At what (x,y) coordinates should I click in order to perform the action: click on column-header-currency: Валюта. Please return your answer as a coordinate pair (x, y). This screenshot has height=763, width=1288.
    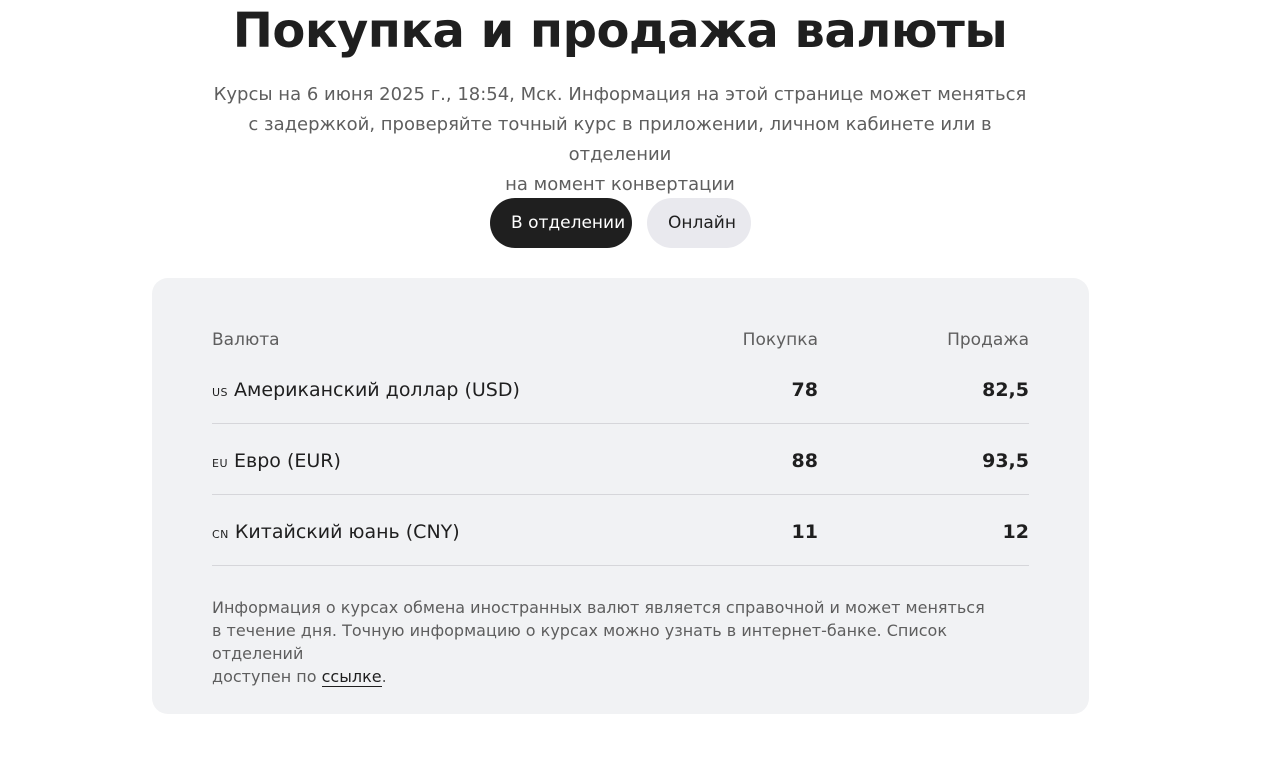
    Looking at the image, I should click on (246, 340).